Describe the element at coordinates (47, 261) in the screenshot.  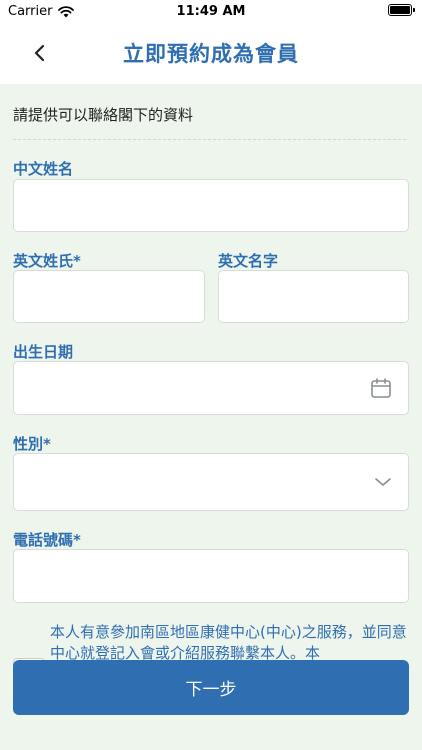
I see `english-surname-label: 英文姓氏*` at that location.